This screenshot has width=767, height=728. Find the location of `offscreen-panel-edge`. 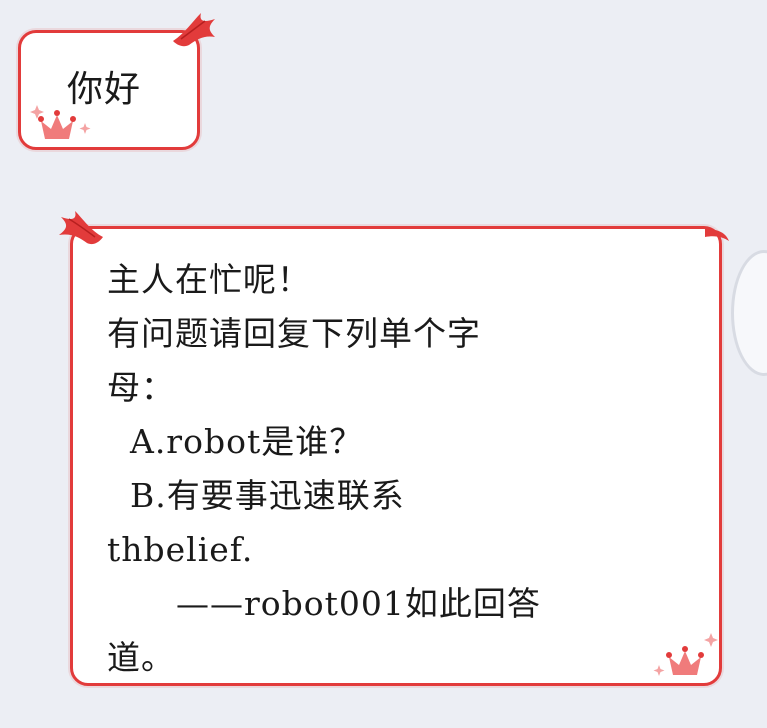

offscreen-panel-edge is located at coordinates (749, 313).